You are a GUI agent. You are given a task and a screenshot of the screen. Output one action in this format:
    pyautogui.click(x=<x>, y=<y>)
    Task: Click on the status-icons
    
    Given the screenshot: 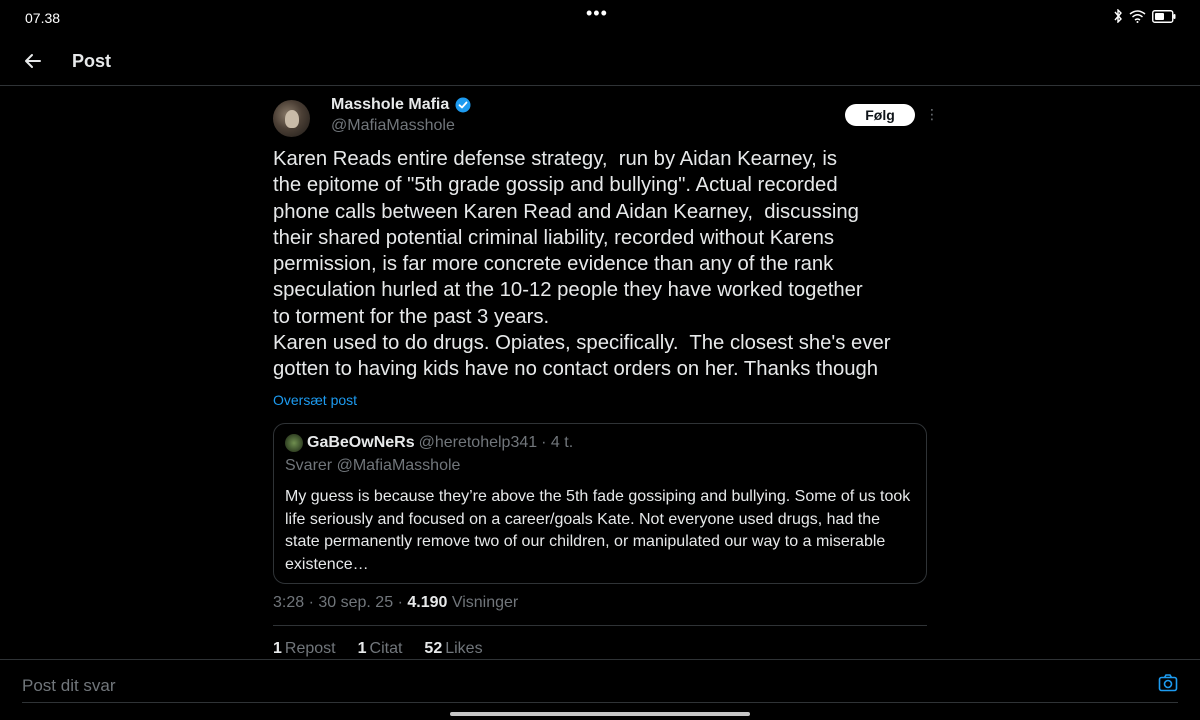 What is the action you would take?
    pyautogui.click(x=1144, y=16)
    